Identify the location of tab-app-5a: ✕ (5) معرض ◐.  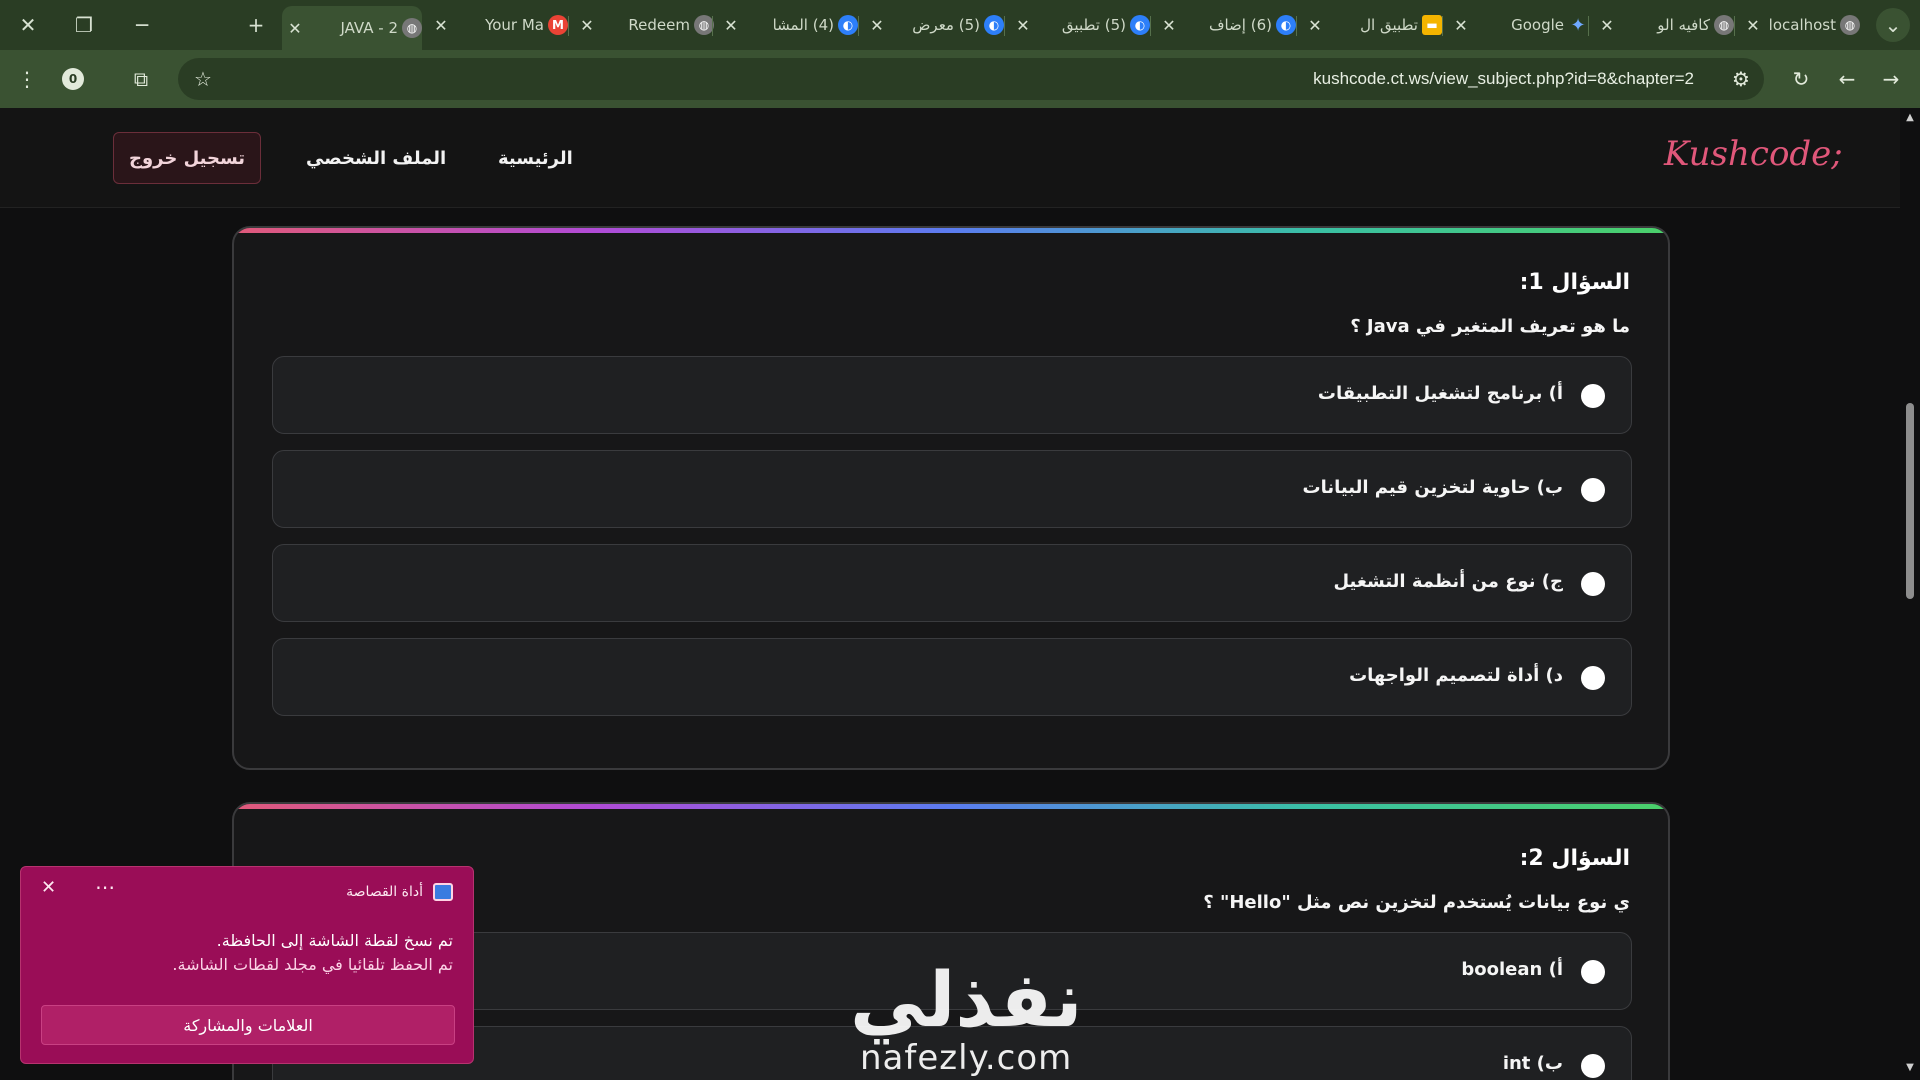
(934, 25).